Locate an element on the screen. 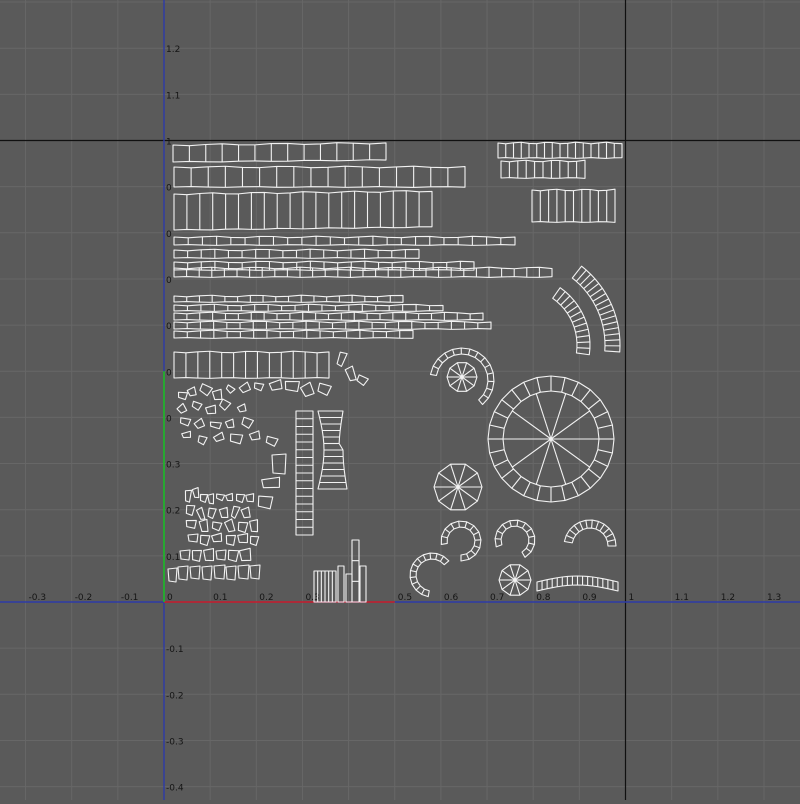 The image size is (800, 804). uv-shell-disc-large is located at coordinates (551, 439).